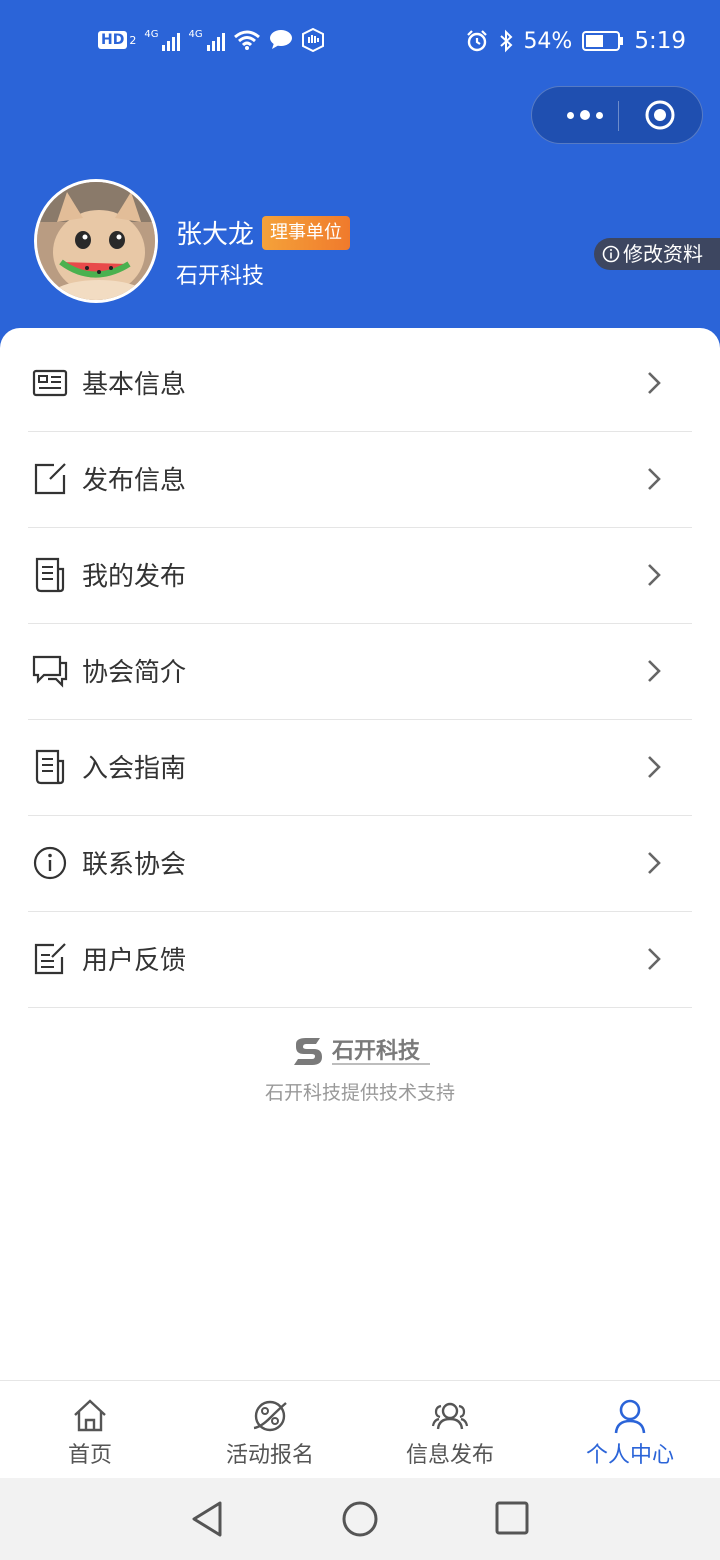 The height and width of the screenshot is (1560, 720). Describe the element at coordinates (133, 40) in the screenshot. I see `hd-sub: 2` at that location.